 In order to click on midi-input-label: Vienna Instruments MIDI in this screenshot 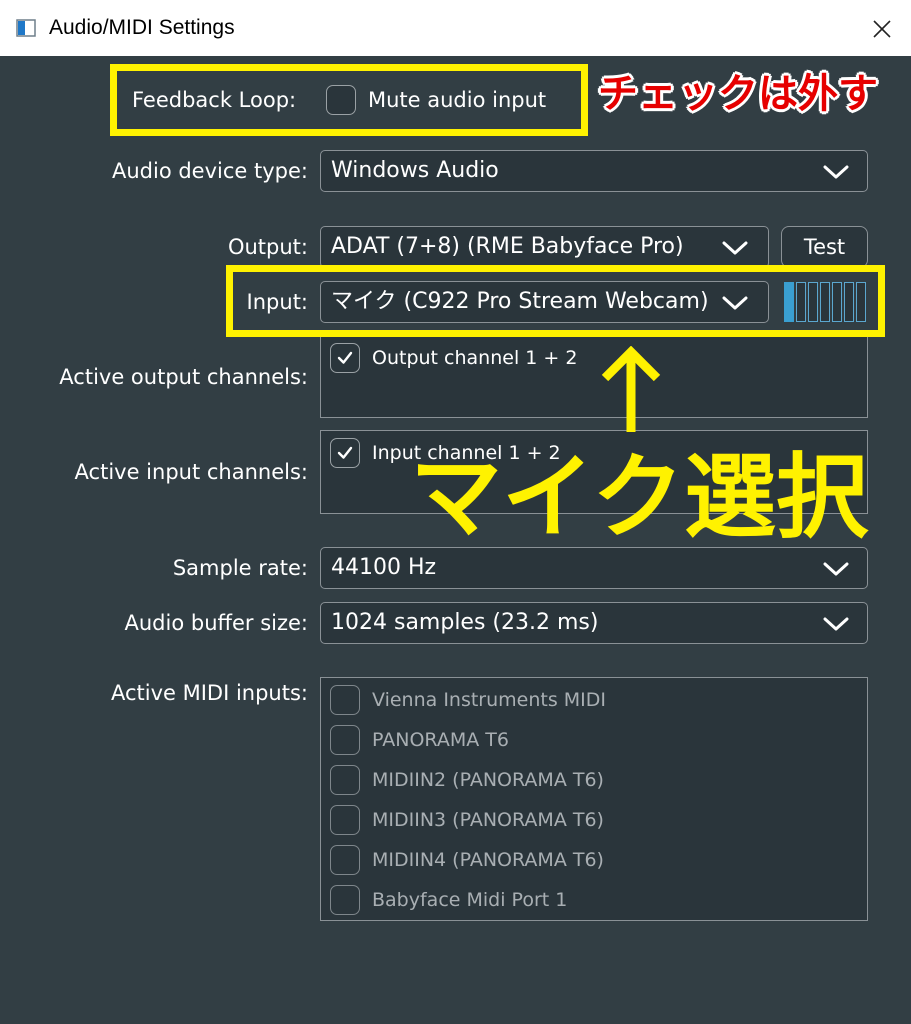, I will do `click(489, 699)`.